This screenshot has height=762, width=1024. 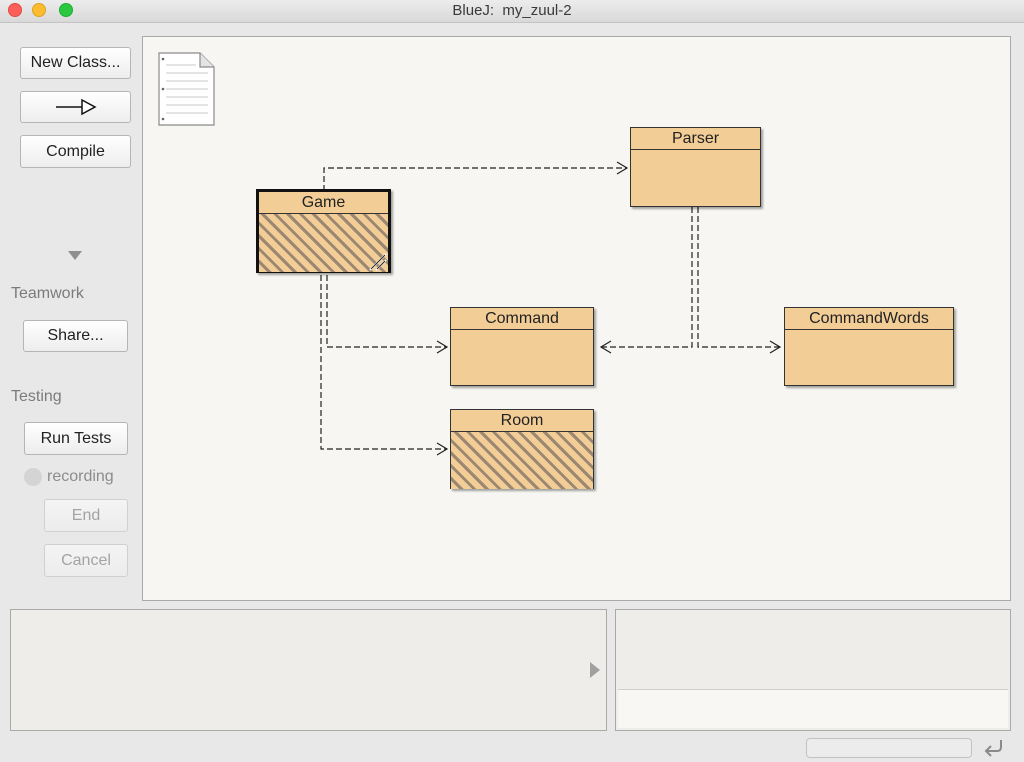 I want to click on title-bar: BlueJ: my_zuul-2, so click(x=512, y=11).